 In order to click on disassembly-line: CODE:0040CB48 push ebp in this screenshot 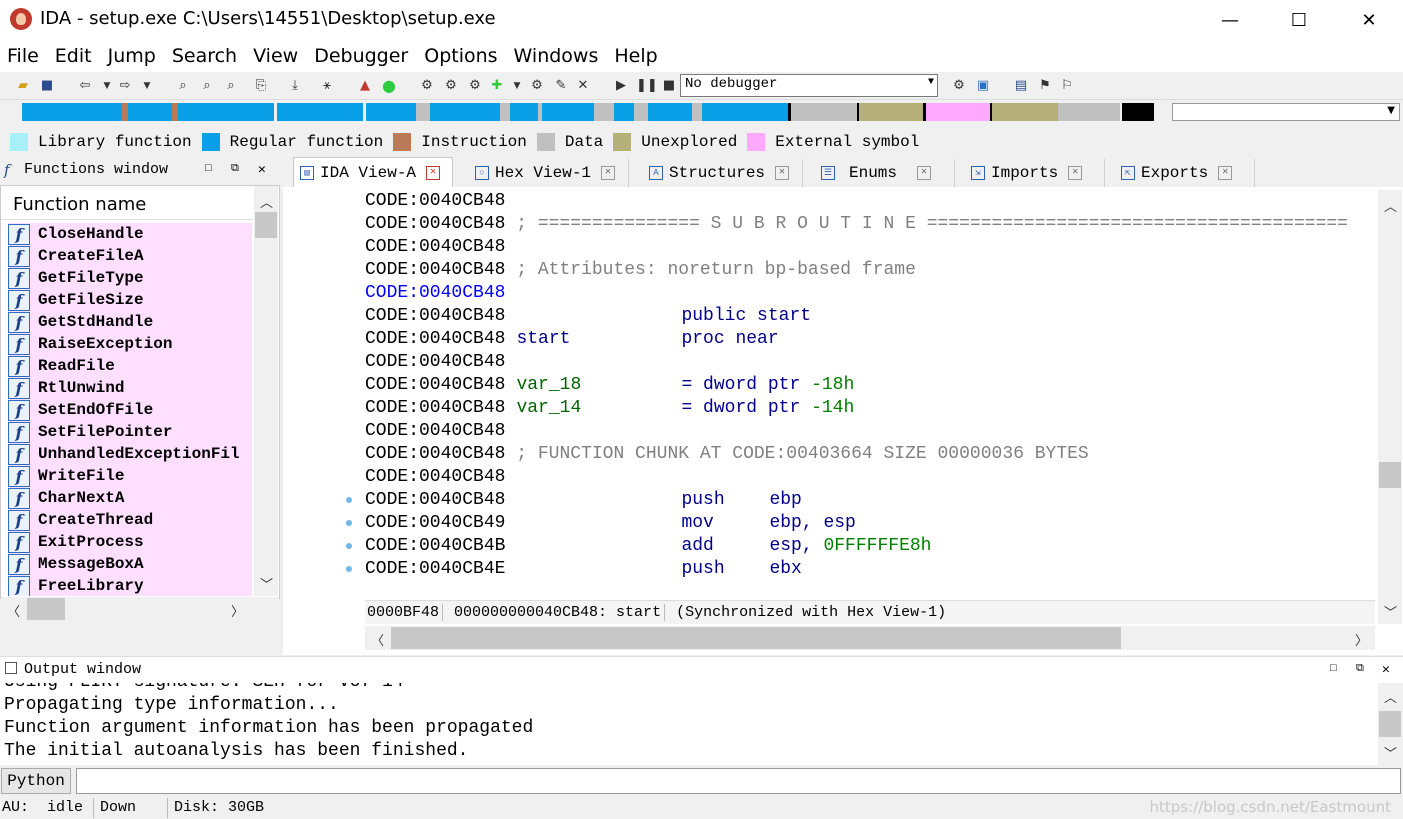, I will do `click(870, 500)`.